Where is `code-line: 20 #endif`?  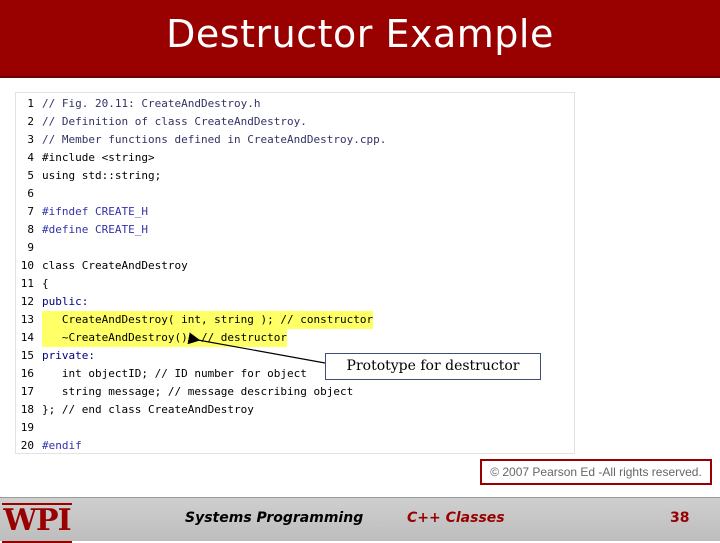 code-line: 20 #endif is located at coordinates (295, 446).